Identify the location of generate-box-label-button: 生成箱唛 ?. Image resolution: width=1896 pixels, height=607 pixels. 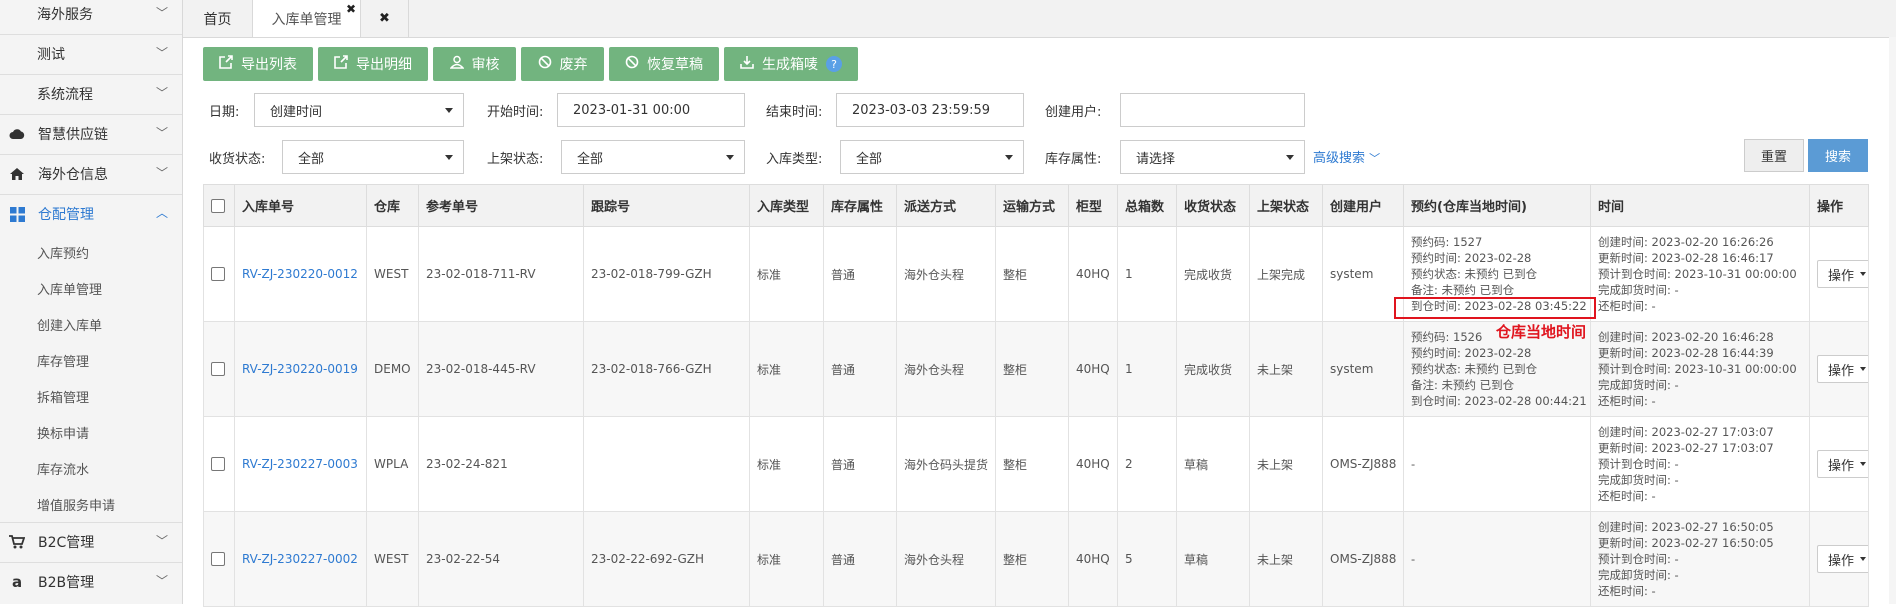
(791, 64).